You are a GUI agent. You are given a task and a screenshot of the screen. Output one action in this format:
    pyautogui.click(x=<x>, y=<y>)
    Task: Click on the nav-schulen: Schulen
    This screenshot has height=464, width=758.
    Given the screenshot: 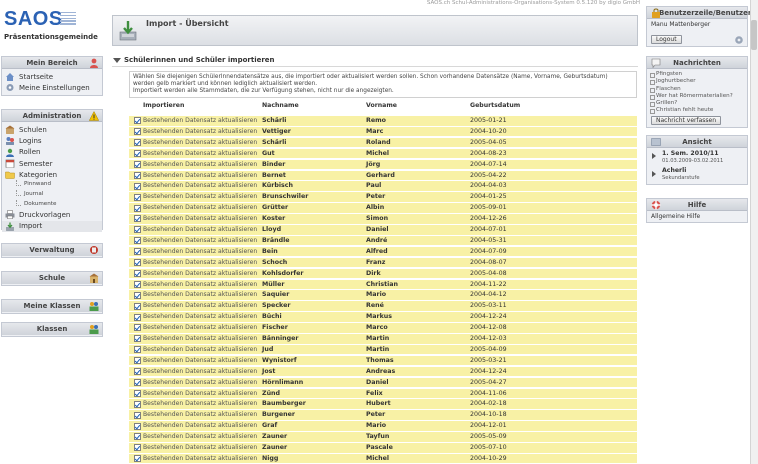 What is the action you would take?
    pyautogui.click(x=52, y=129)
    